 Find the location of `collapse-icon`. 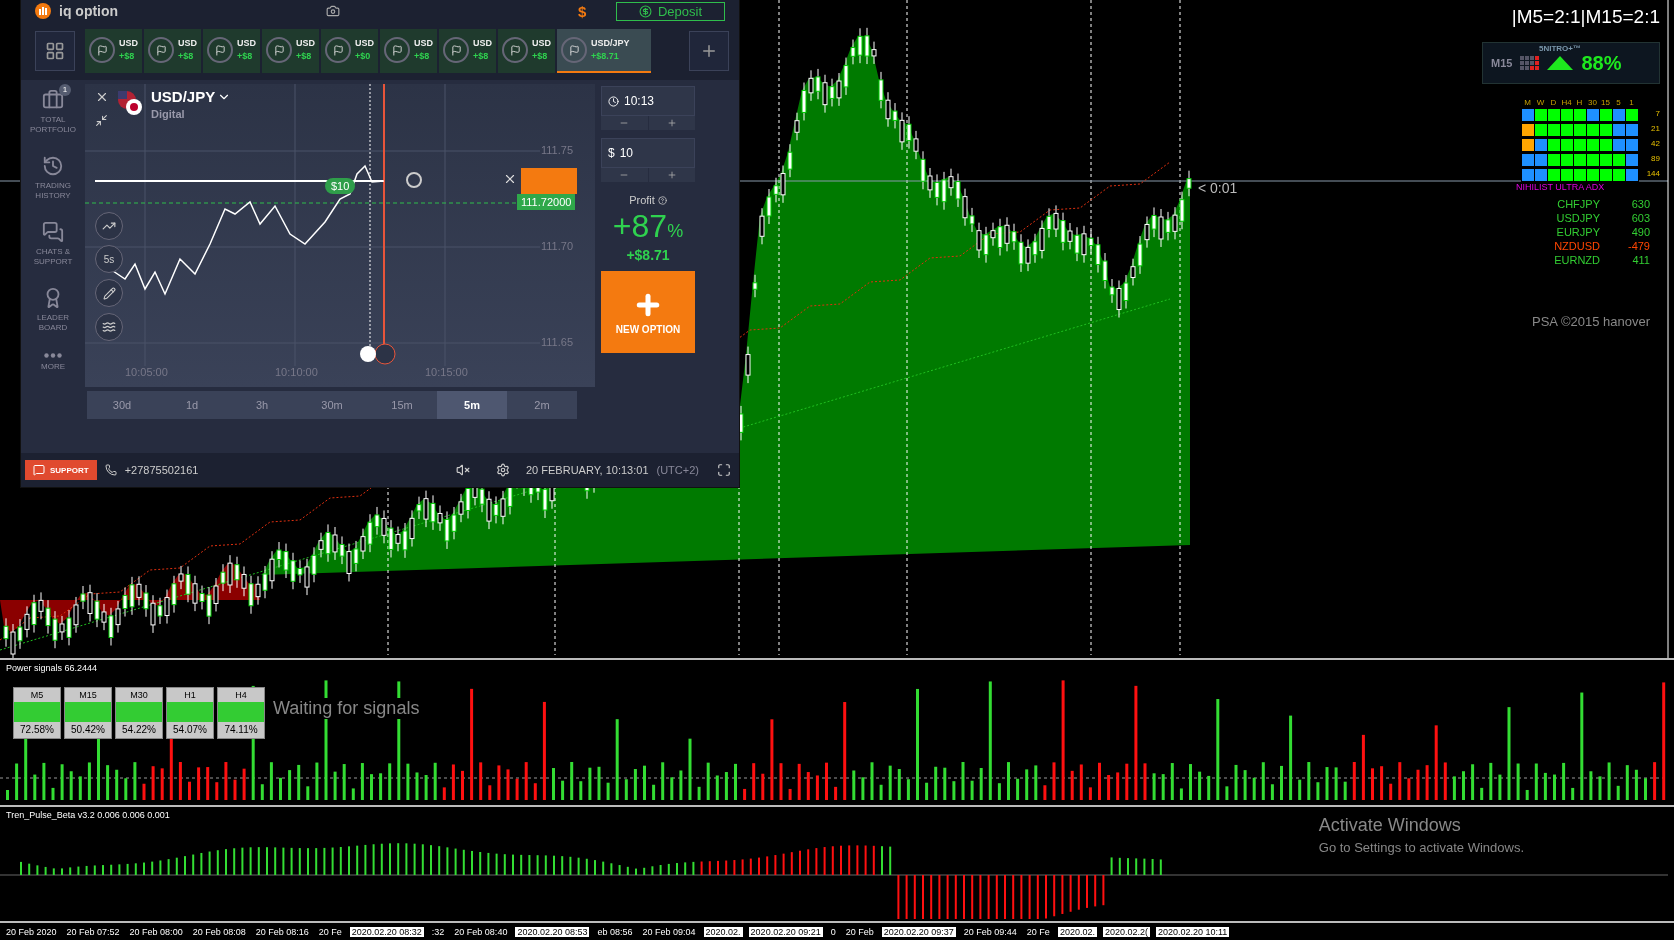

collapse-icon is located at coordinates (101, 120).